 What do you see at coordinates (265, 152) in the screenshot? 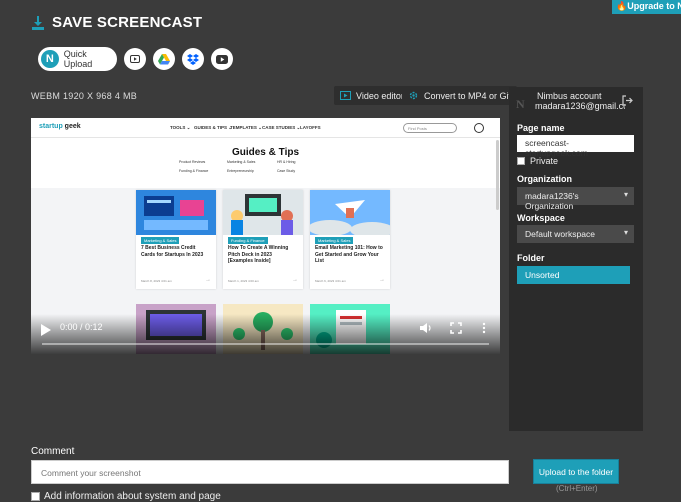
I see `site-heading: Guides & Tips` at bounding box center [265, 152].